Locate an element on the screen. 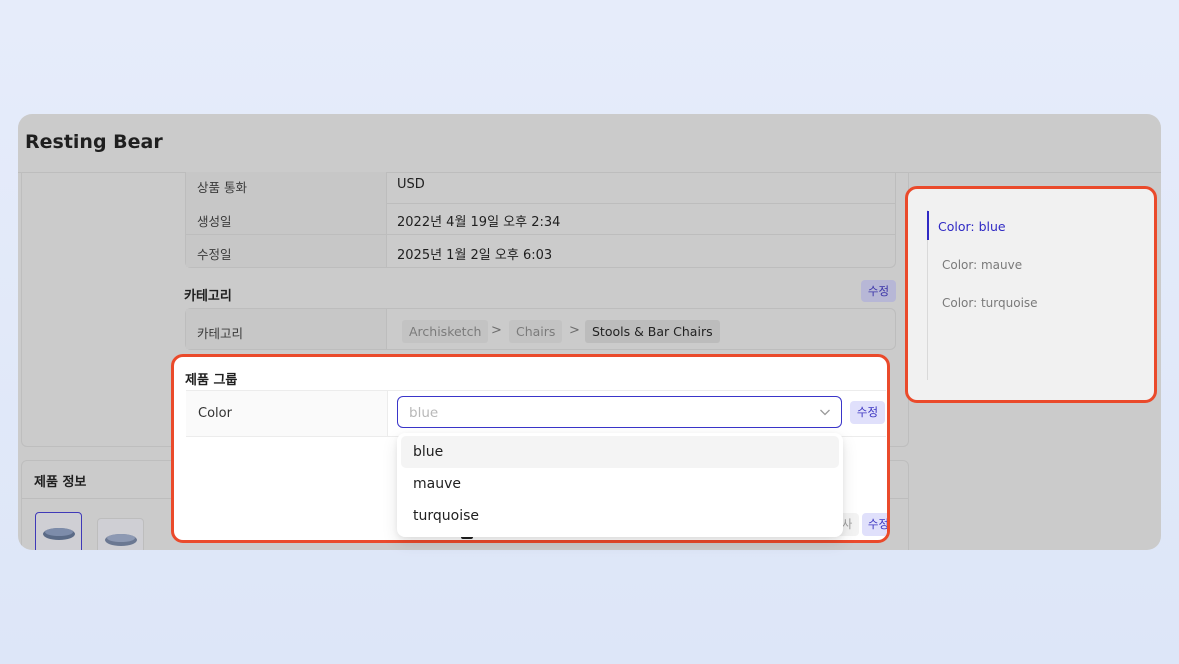  category-section-title: 카테고리 is located at coordinates (208, 296).